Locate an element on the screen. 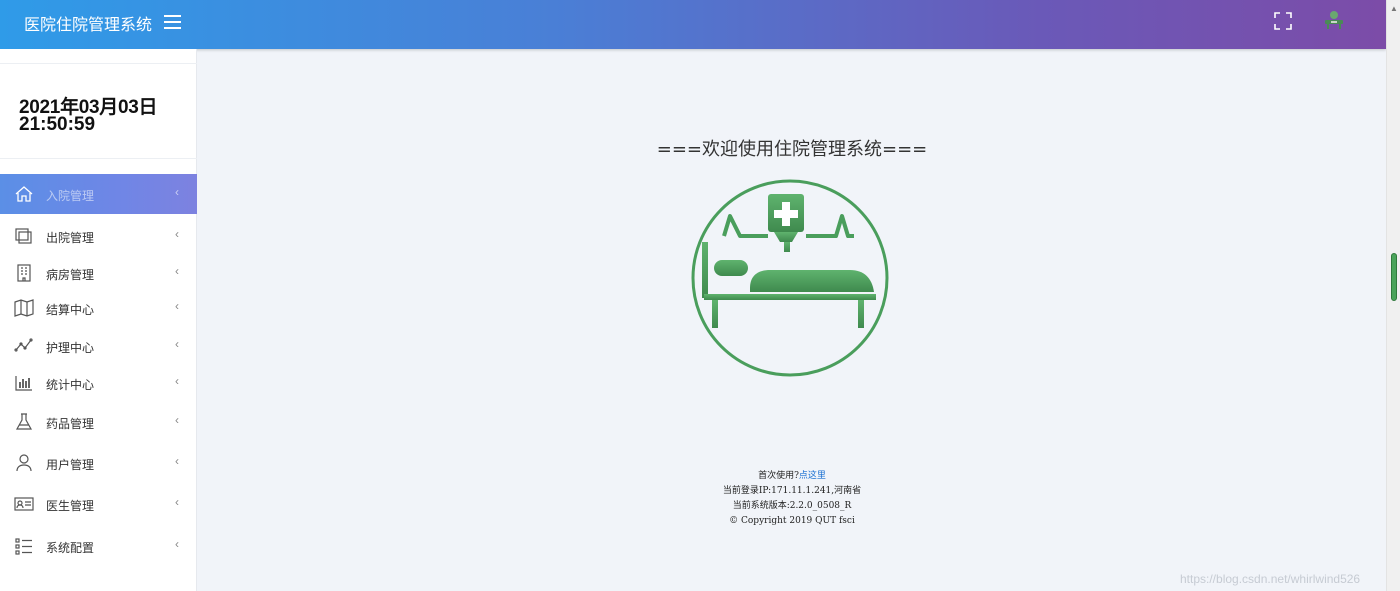 The image size is (1400, 591). sidebar-item-label: 结算中心 is located at coordinates (70, 310).